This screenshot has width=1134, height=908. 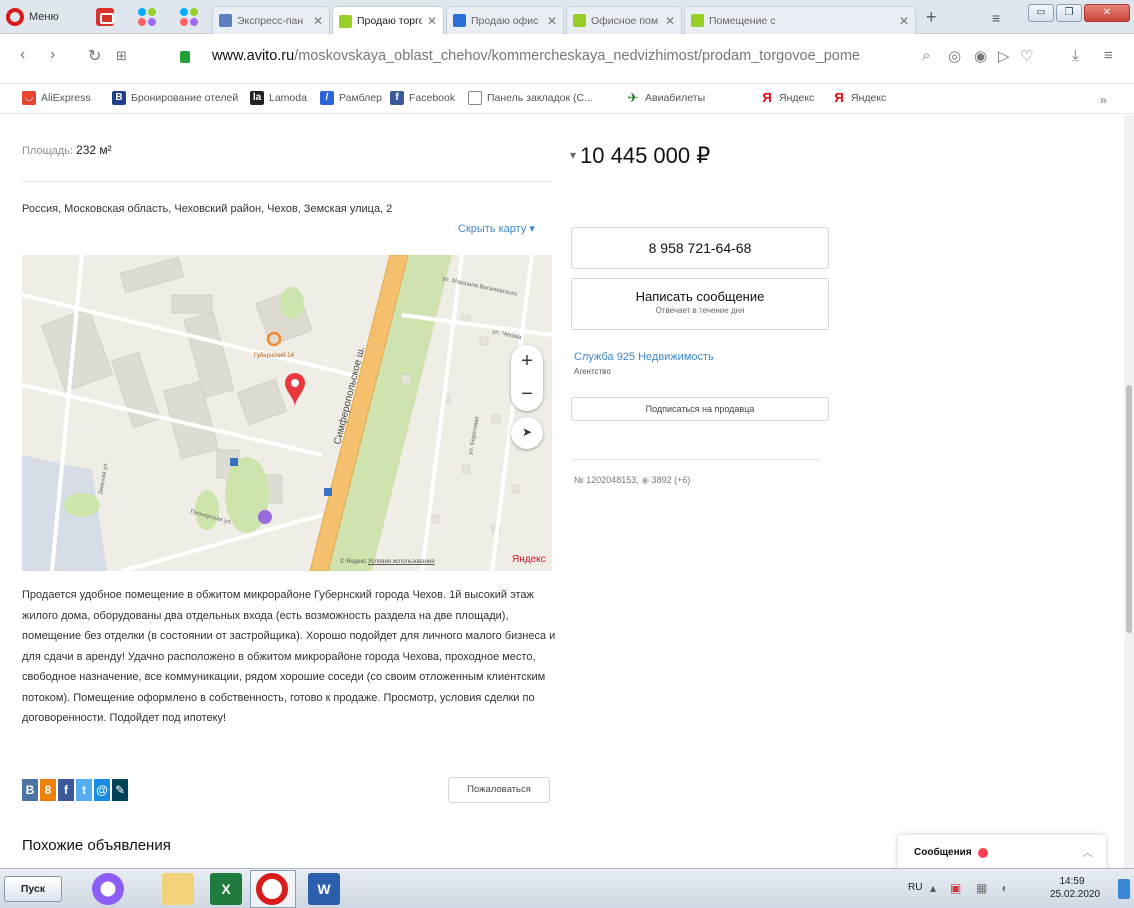 What do you see at coordinates (1004, 56) in the screenshot?
I see `player-icon: ▷` at bounding box center [1004, 56].